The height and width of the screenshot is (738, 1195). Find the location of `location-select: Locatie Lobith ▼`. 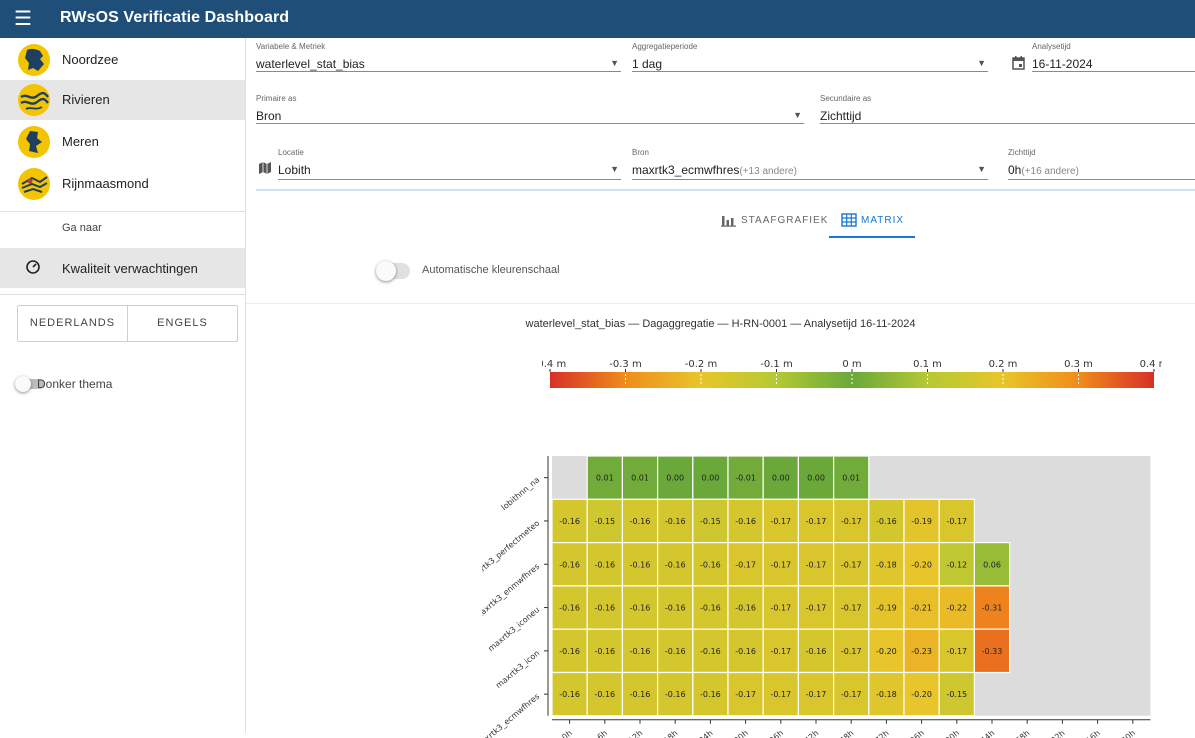

location-select: Locatie Lobith ▼ is located at coordinates (438, 164).